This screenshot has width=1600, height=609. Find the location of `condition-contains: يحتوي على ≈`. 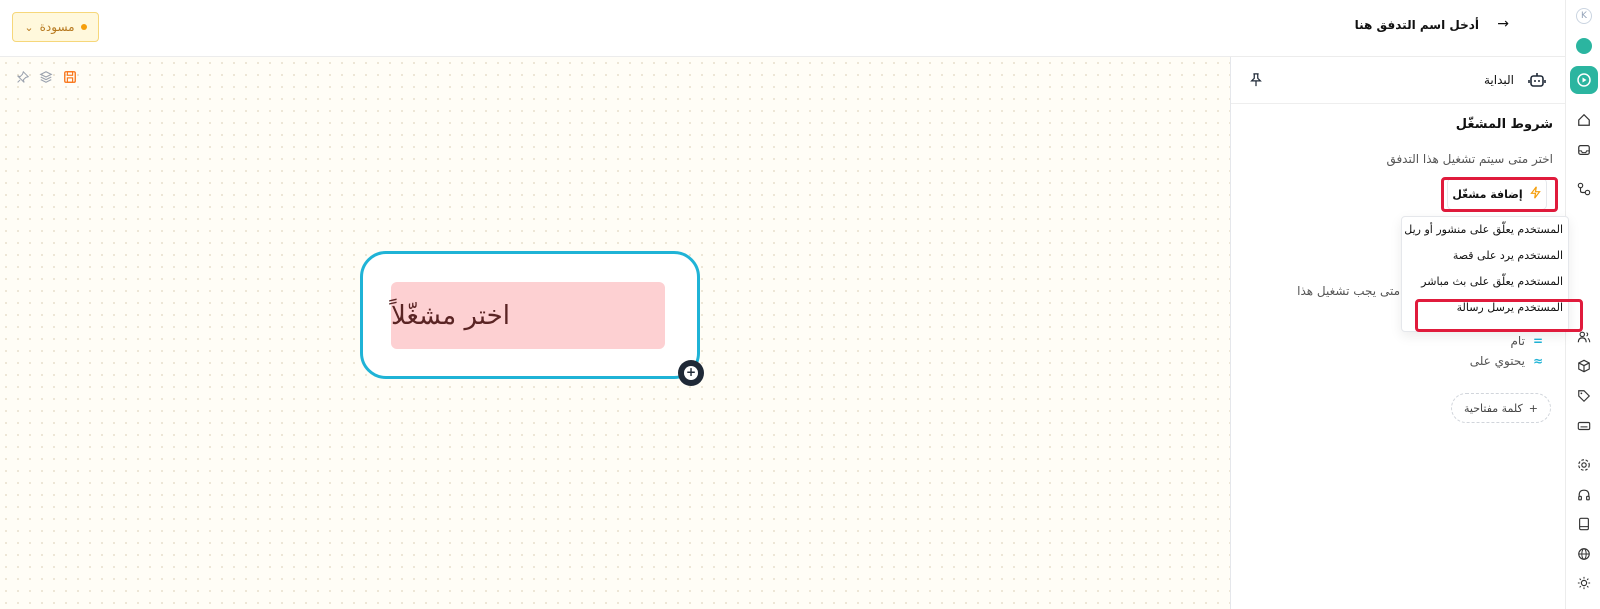

condition-contains: يحتوي على ≈ is located at coordinates (1506, 361).